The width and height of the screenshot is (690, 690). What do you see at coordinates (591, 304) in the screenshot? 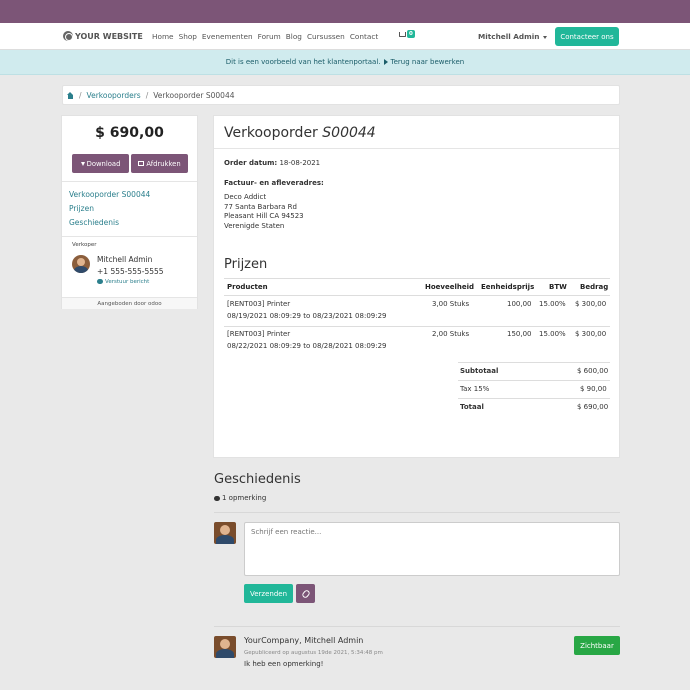
I see `line-1-amount: $ 300,00` at bounding box center [591, 304].